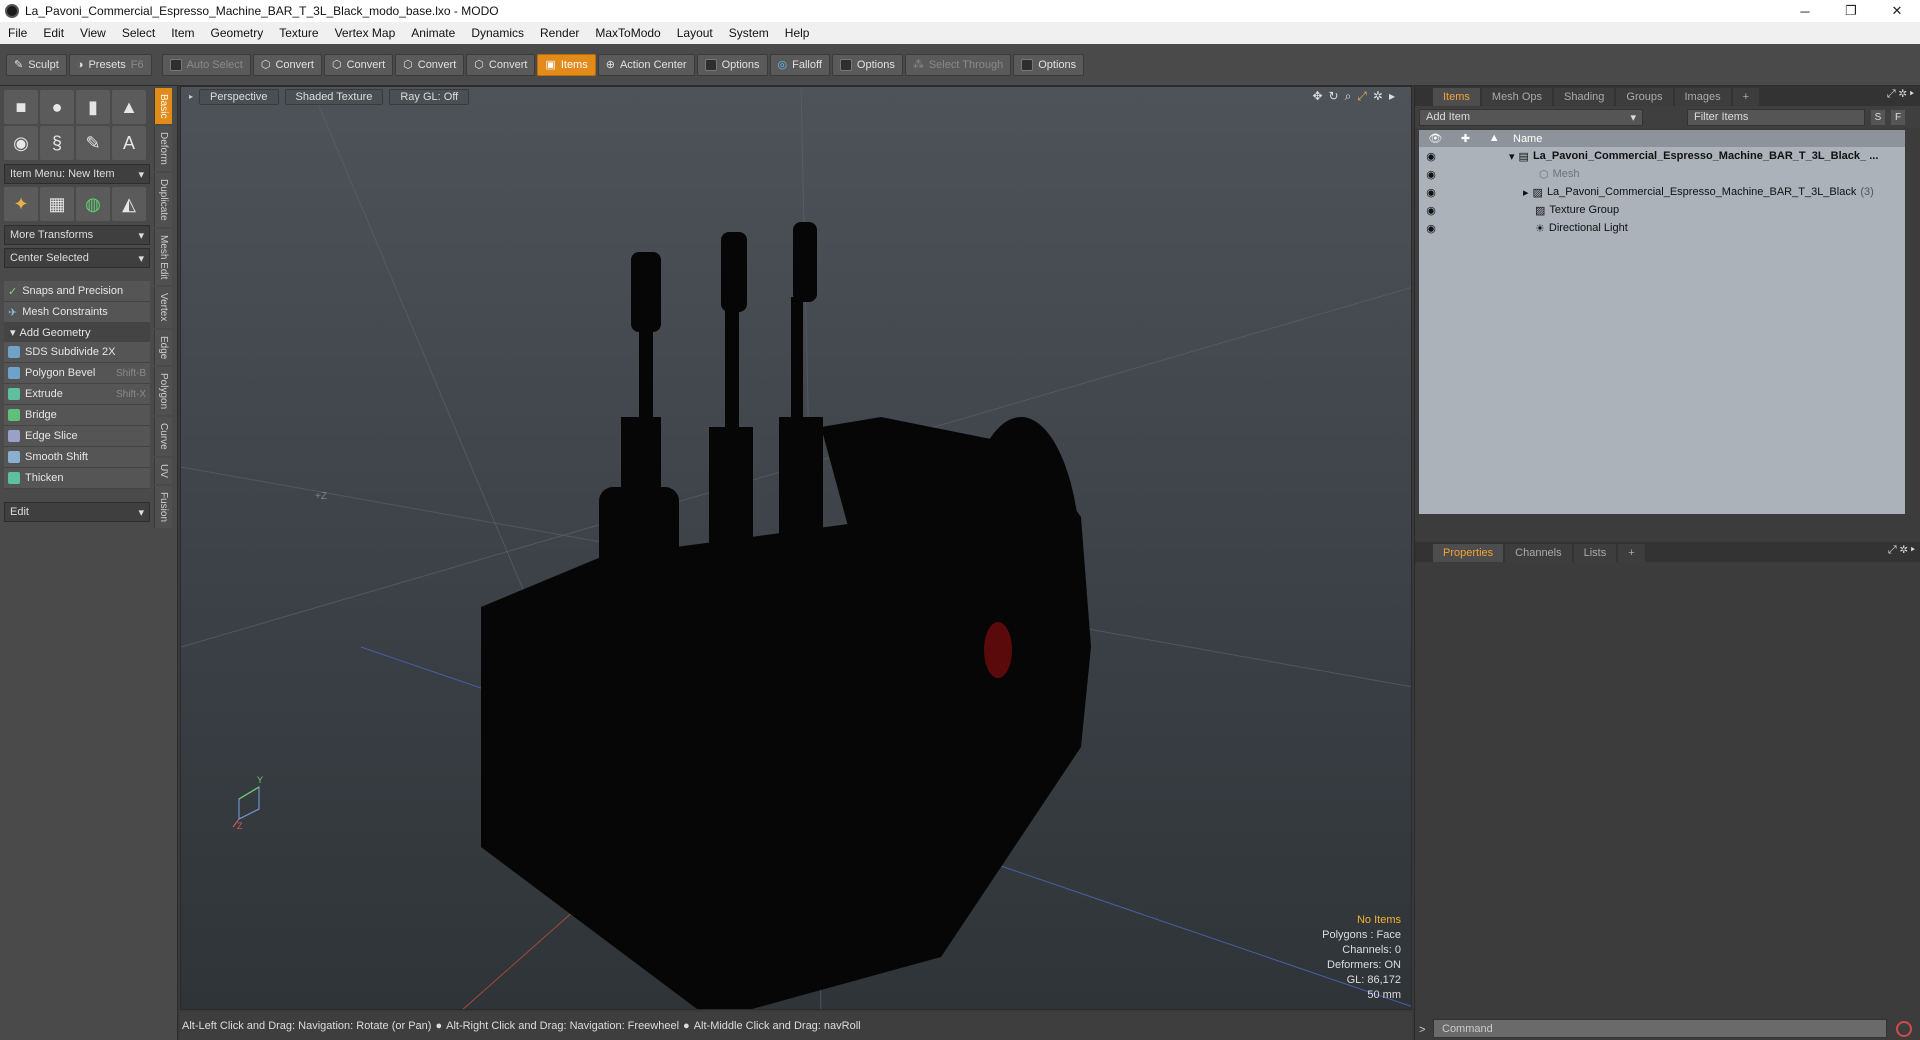 The image size is (1920, 1040). What do you see at coordinates (501, 64) in the screenshot?
I see `convert-item-button: ⬡ Convert` at bounding box center [501, 64].